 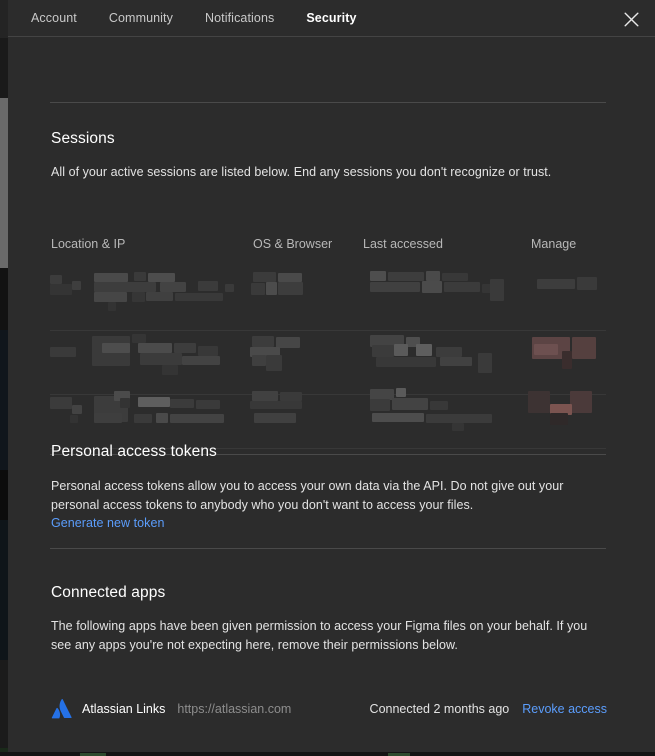 What do you see at coordinates (564, 709) in the screenshot?
I see `revoke-access-link: Revoke access` at bounding box center [564, 709].